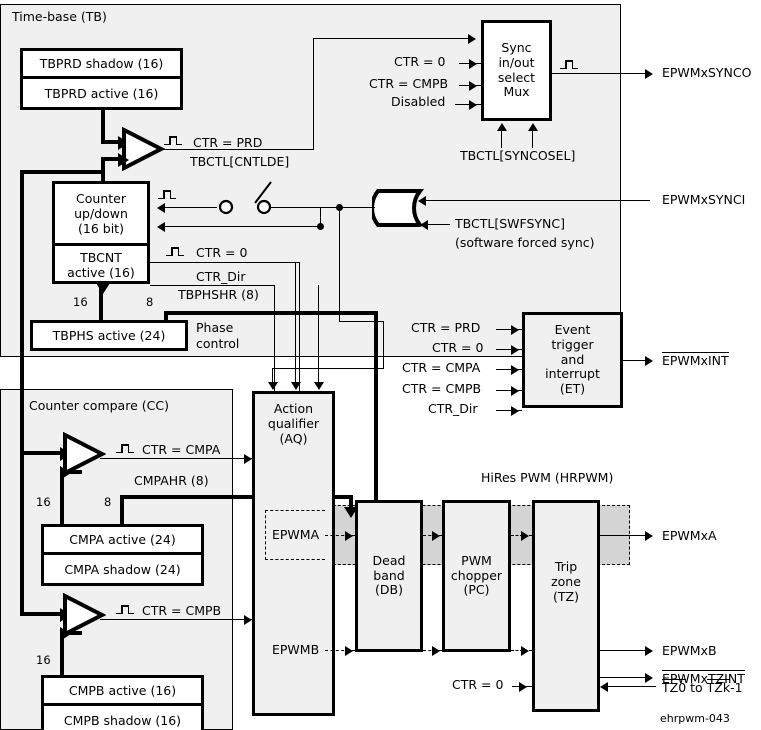 This screenshot has height=730, width=761. What do you see at coordinates (122, 541) in the screenshot?
I see `cmpa-active-cell: CMPA active (24)` at bounding box center [122, 541].